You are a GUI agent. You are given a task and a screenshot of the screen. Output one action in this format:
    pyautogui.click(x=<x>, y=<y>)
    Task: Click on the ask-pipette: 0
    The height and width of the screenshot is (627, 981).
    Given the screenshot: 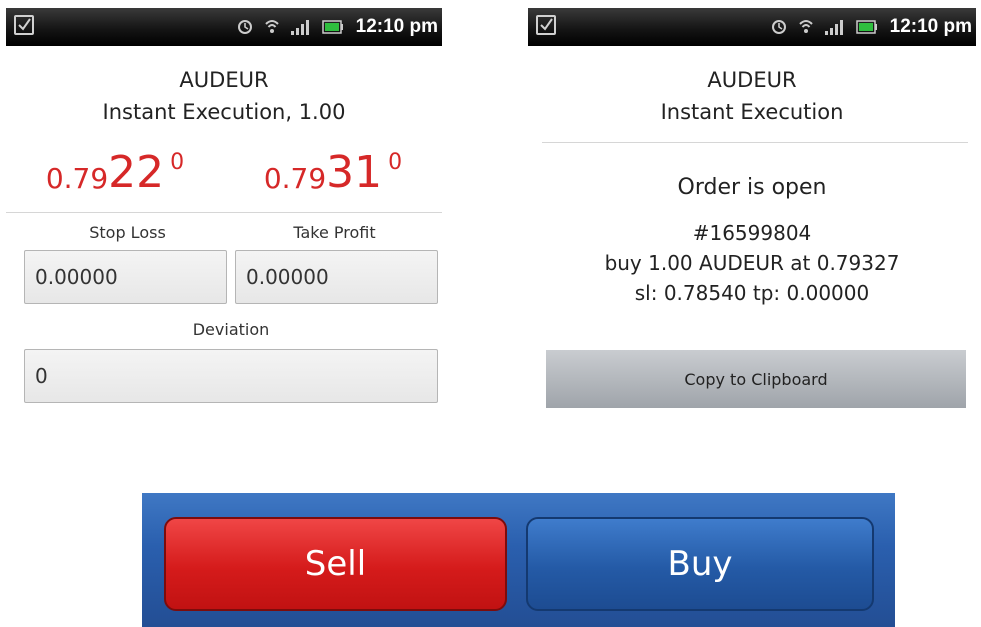 What is the action you would take?
    pyautogui.click(x=395, y=162)
    